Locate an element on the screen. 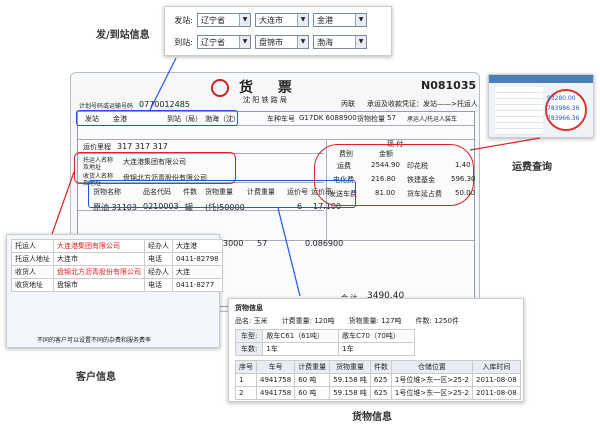  ticket-title: 货 票 is located at coordinates (270, 88).